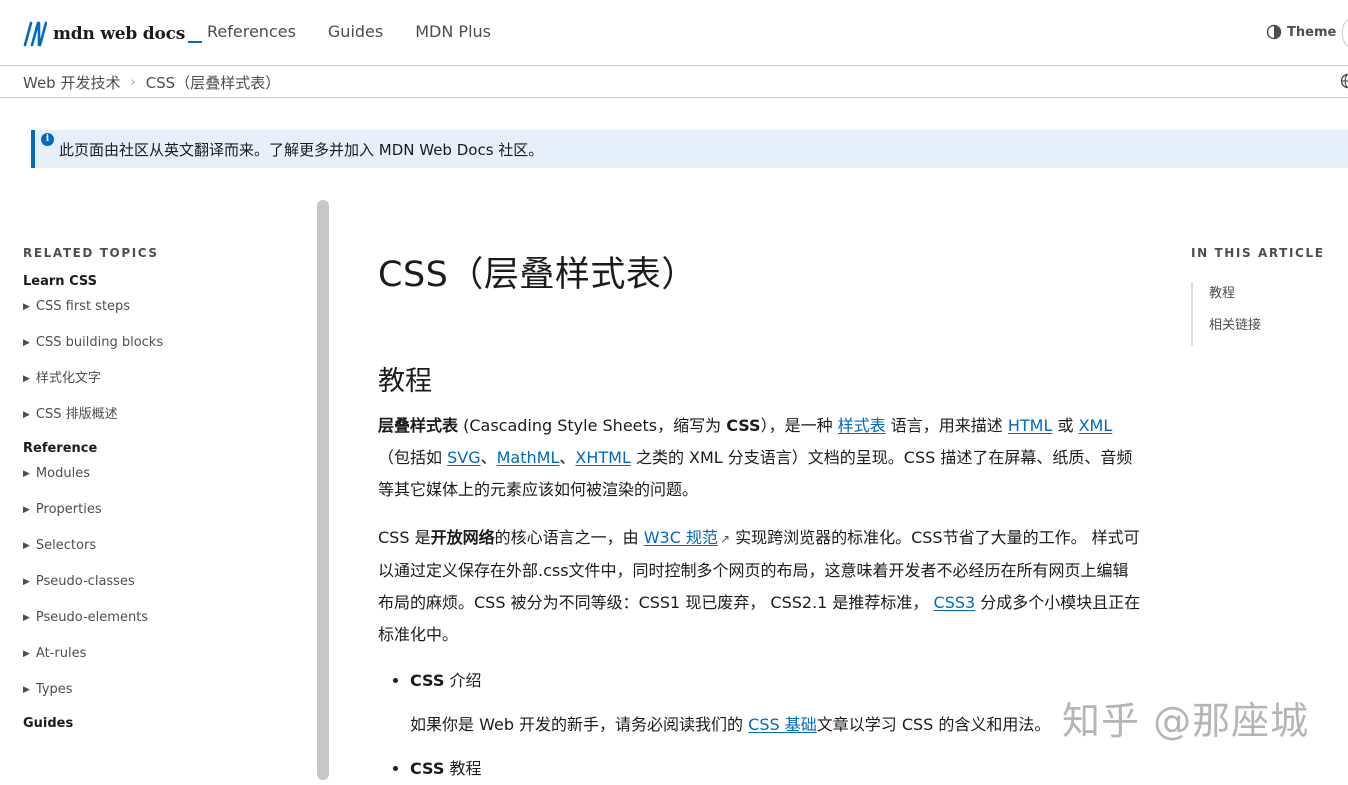 The image size is (1348, 785). What do you see at coordinates (1185, 717) in the screenshot?
I see `zhihu-watermark: 知乎 @那座城` at bounding box center [1185, 717].